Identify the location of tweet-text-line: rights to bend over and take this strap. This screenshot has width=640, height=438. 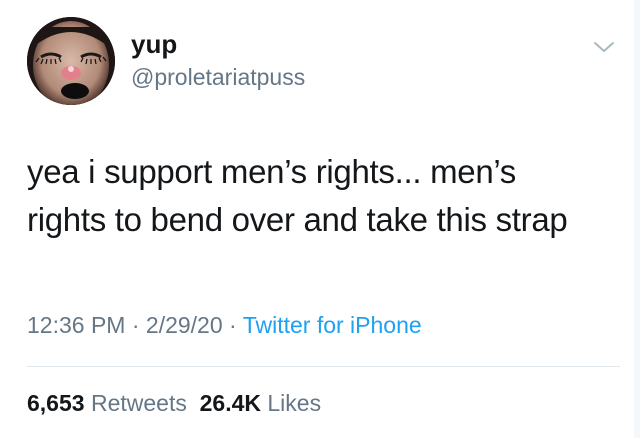
(297, 219).